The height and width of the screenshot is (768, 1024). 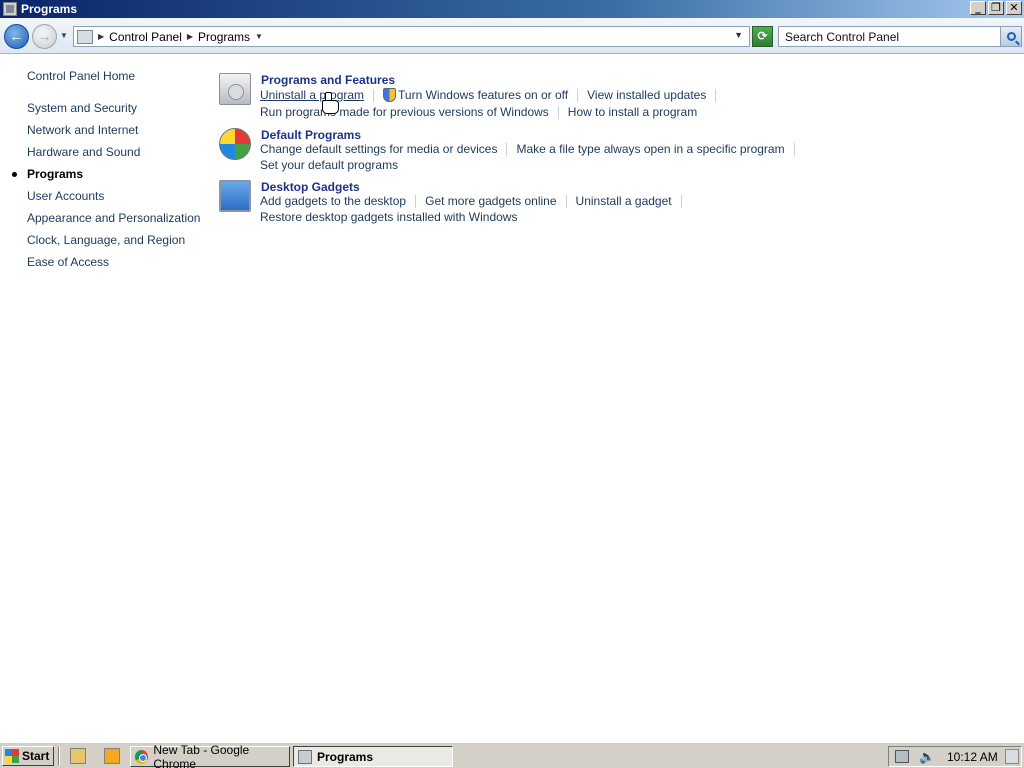 What do you see at coordinates (235, 144) in the screenshot?
I see `default-programs-icon` at bounding box center [235, 144].